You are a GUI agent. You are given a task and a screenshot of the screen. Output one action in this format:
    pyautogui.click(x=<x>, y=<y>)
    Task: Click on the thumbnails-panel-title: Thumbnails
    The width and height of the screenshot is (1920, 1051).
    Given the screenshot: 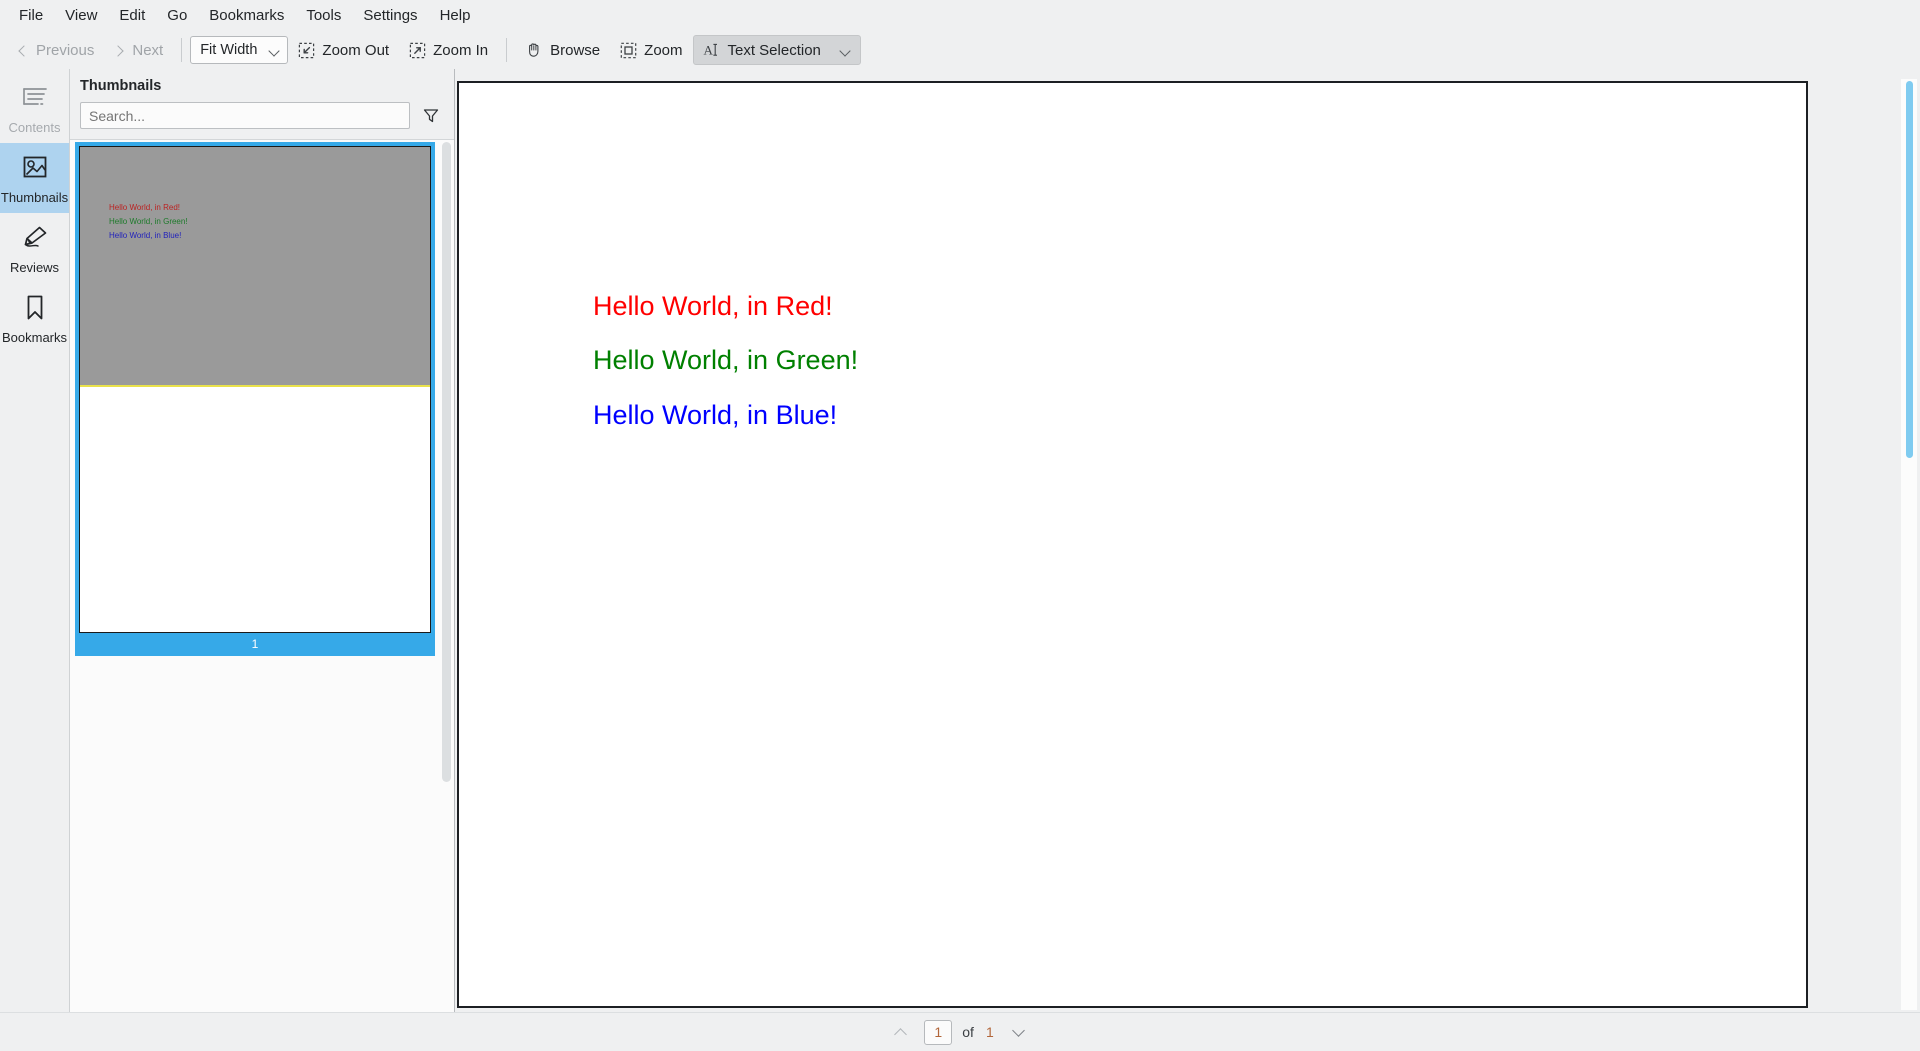 What is the action you would take?
    pyautogui.click(x=121, y=86)
    